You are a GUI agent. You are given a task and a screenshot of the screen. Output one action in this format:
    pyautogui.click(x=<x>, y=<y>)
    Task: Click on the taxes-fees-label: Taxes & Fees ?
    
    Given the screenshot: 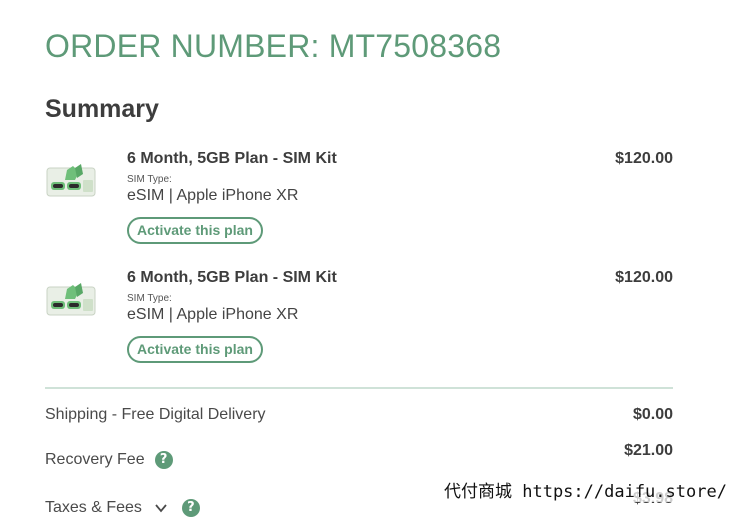 What is the action you would take?
    pyautogui.click(x=122, y=508)
    